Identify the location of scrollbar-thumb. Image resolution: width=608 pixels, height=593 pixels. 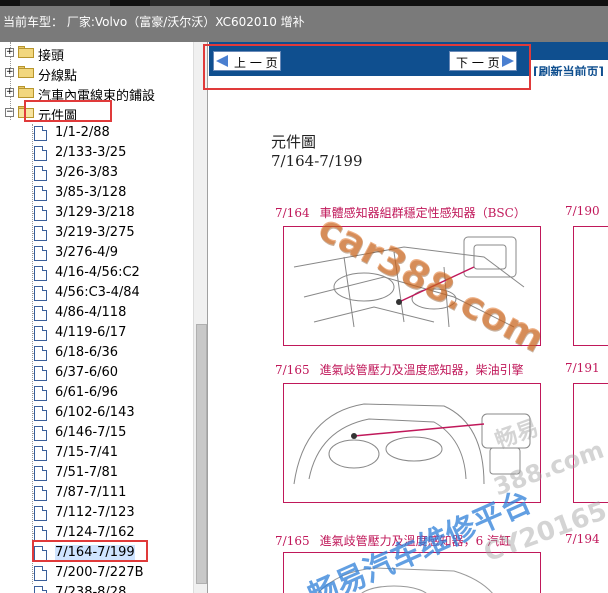
(201, 454).